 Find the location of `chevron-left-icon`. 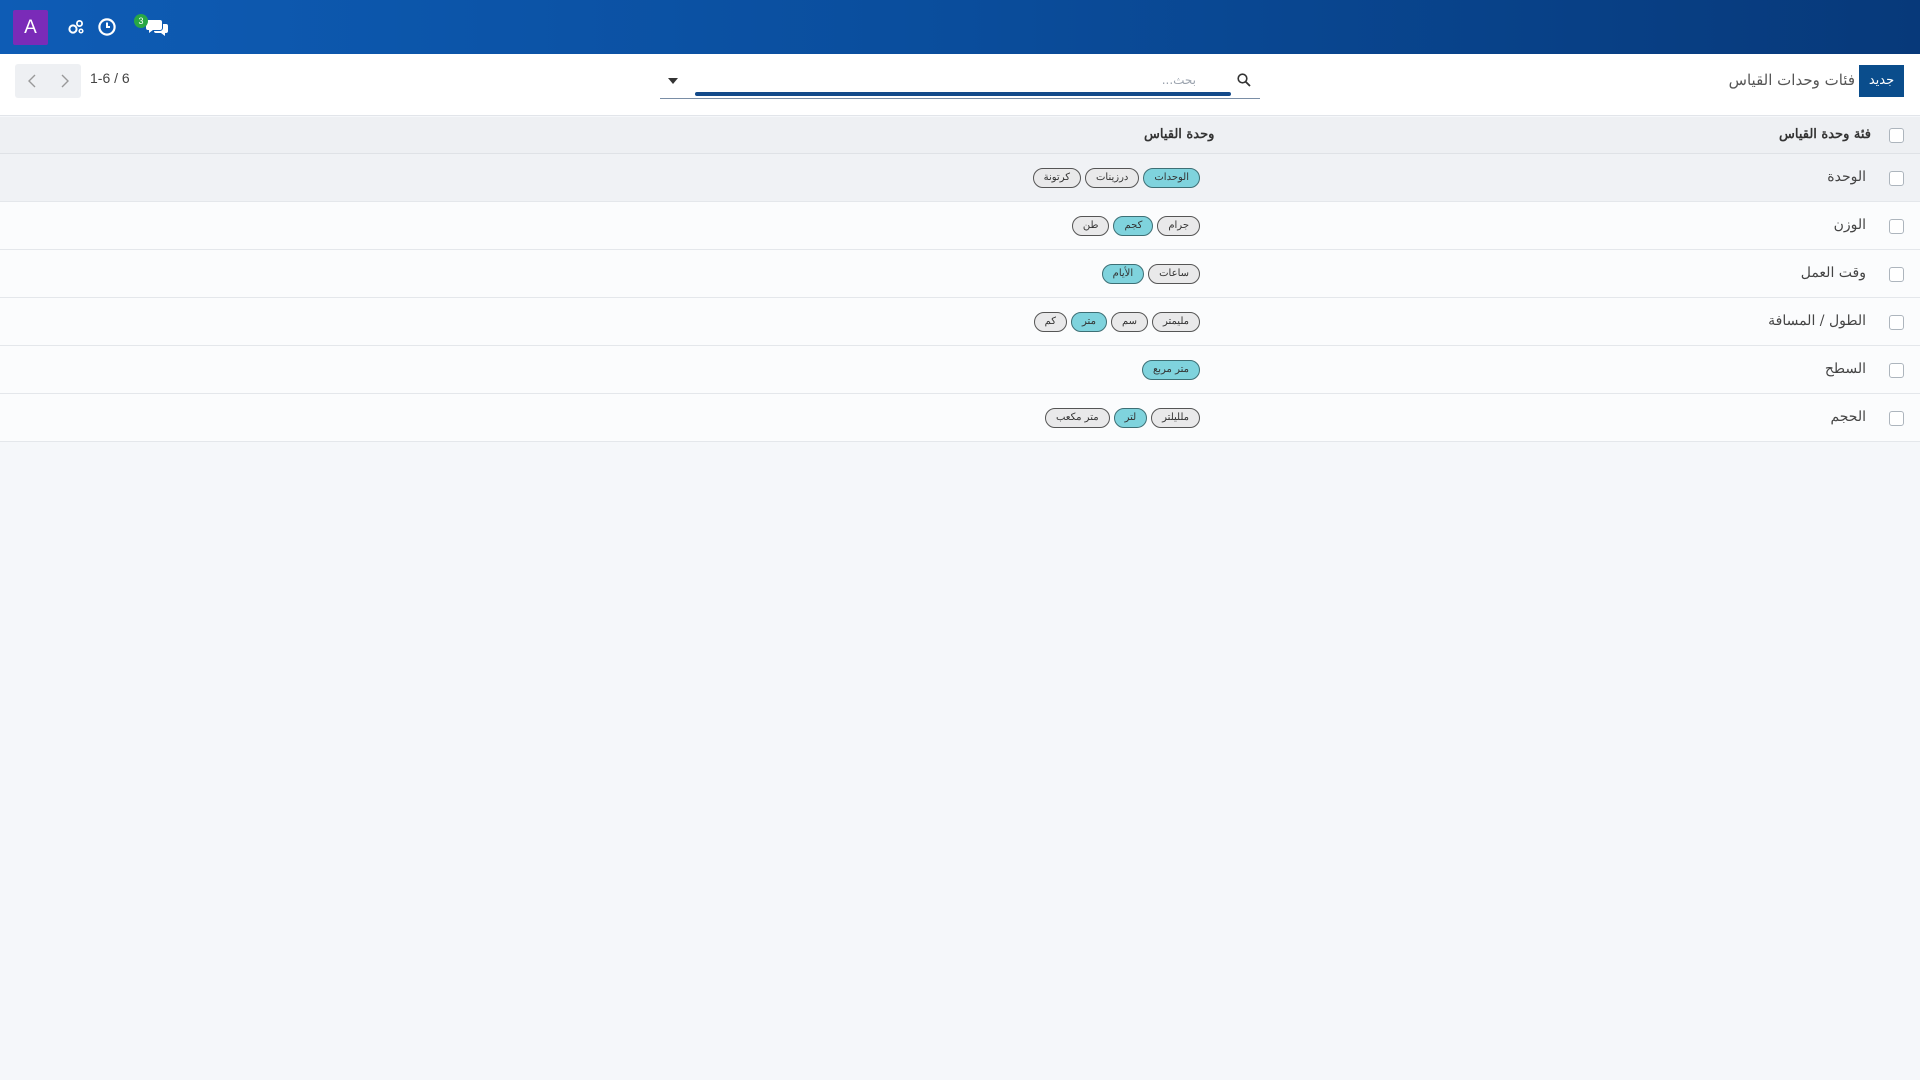

chevron-left-icon is located at coordinates (31, 81).